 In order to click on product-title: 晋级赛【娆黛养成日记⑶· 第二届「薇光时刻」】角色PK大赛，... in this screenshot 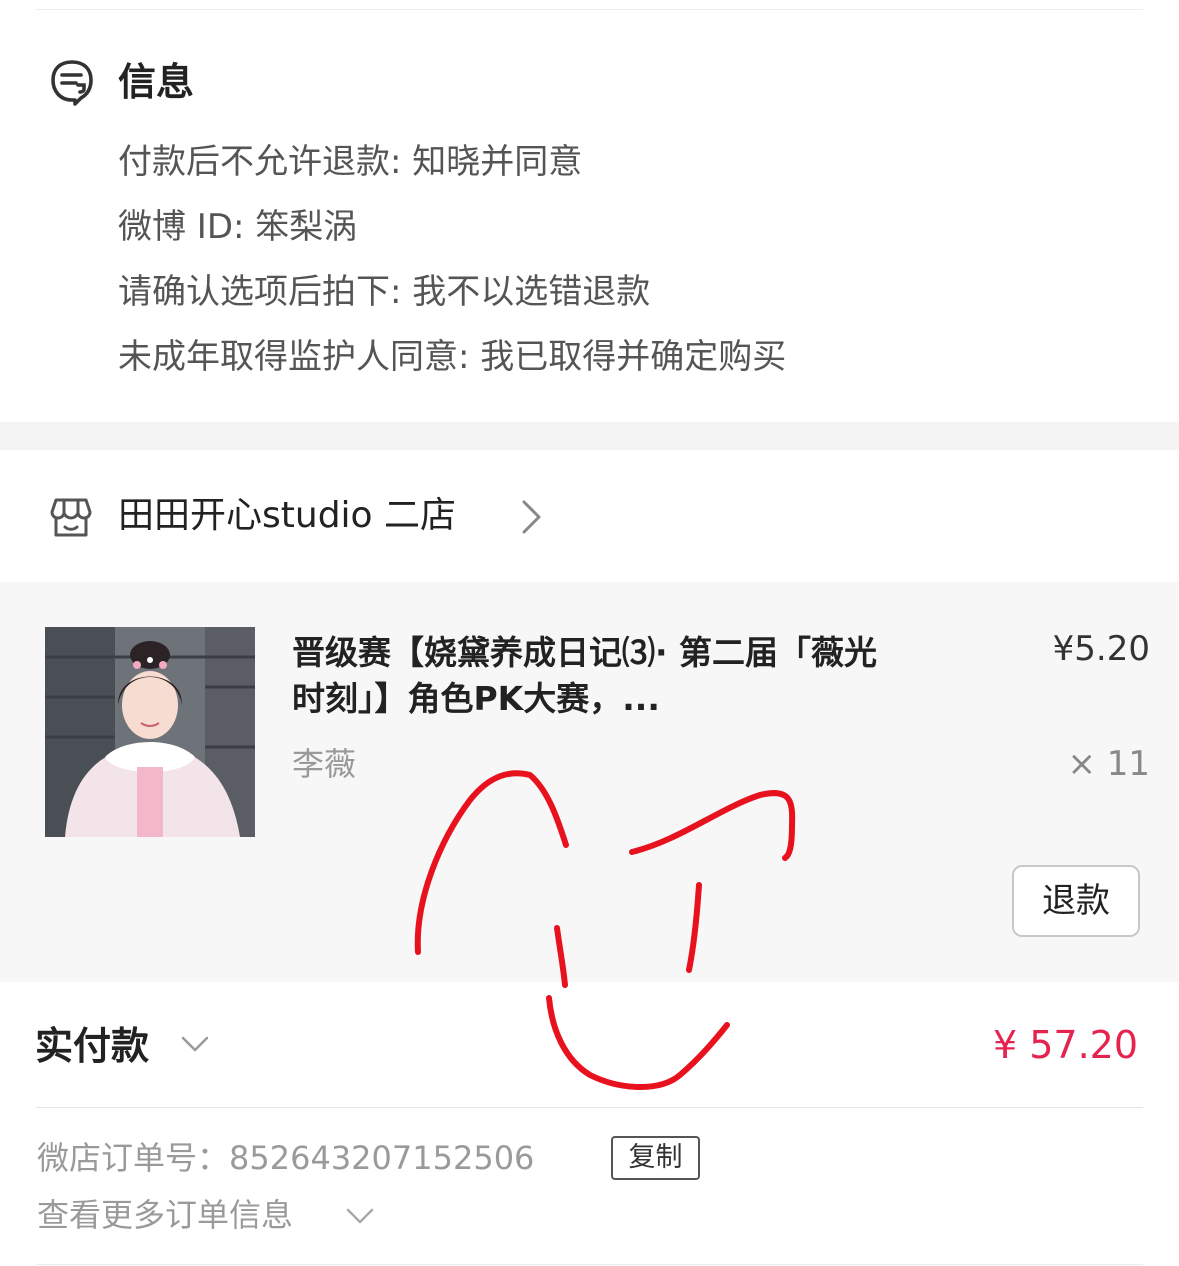, I will do `click(592, 676)`.